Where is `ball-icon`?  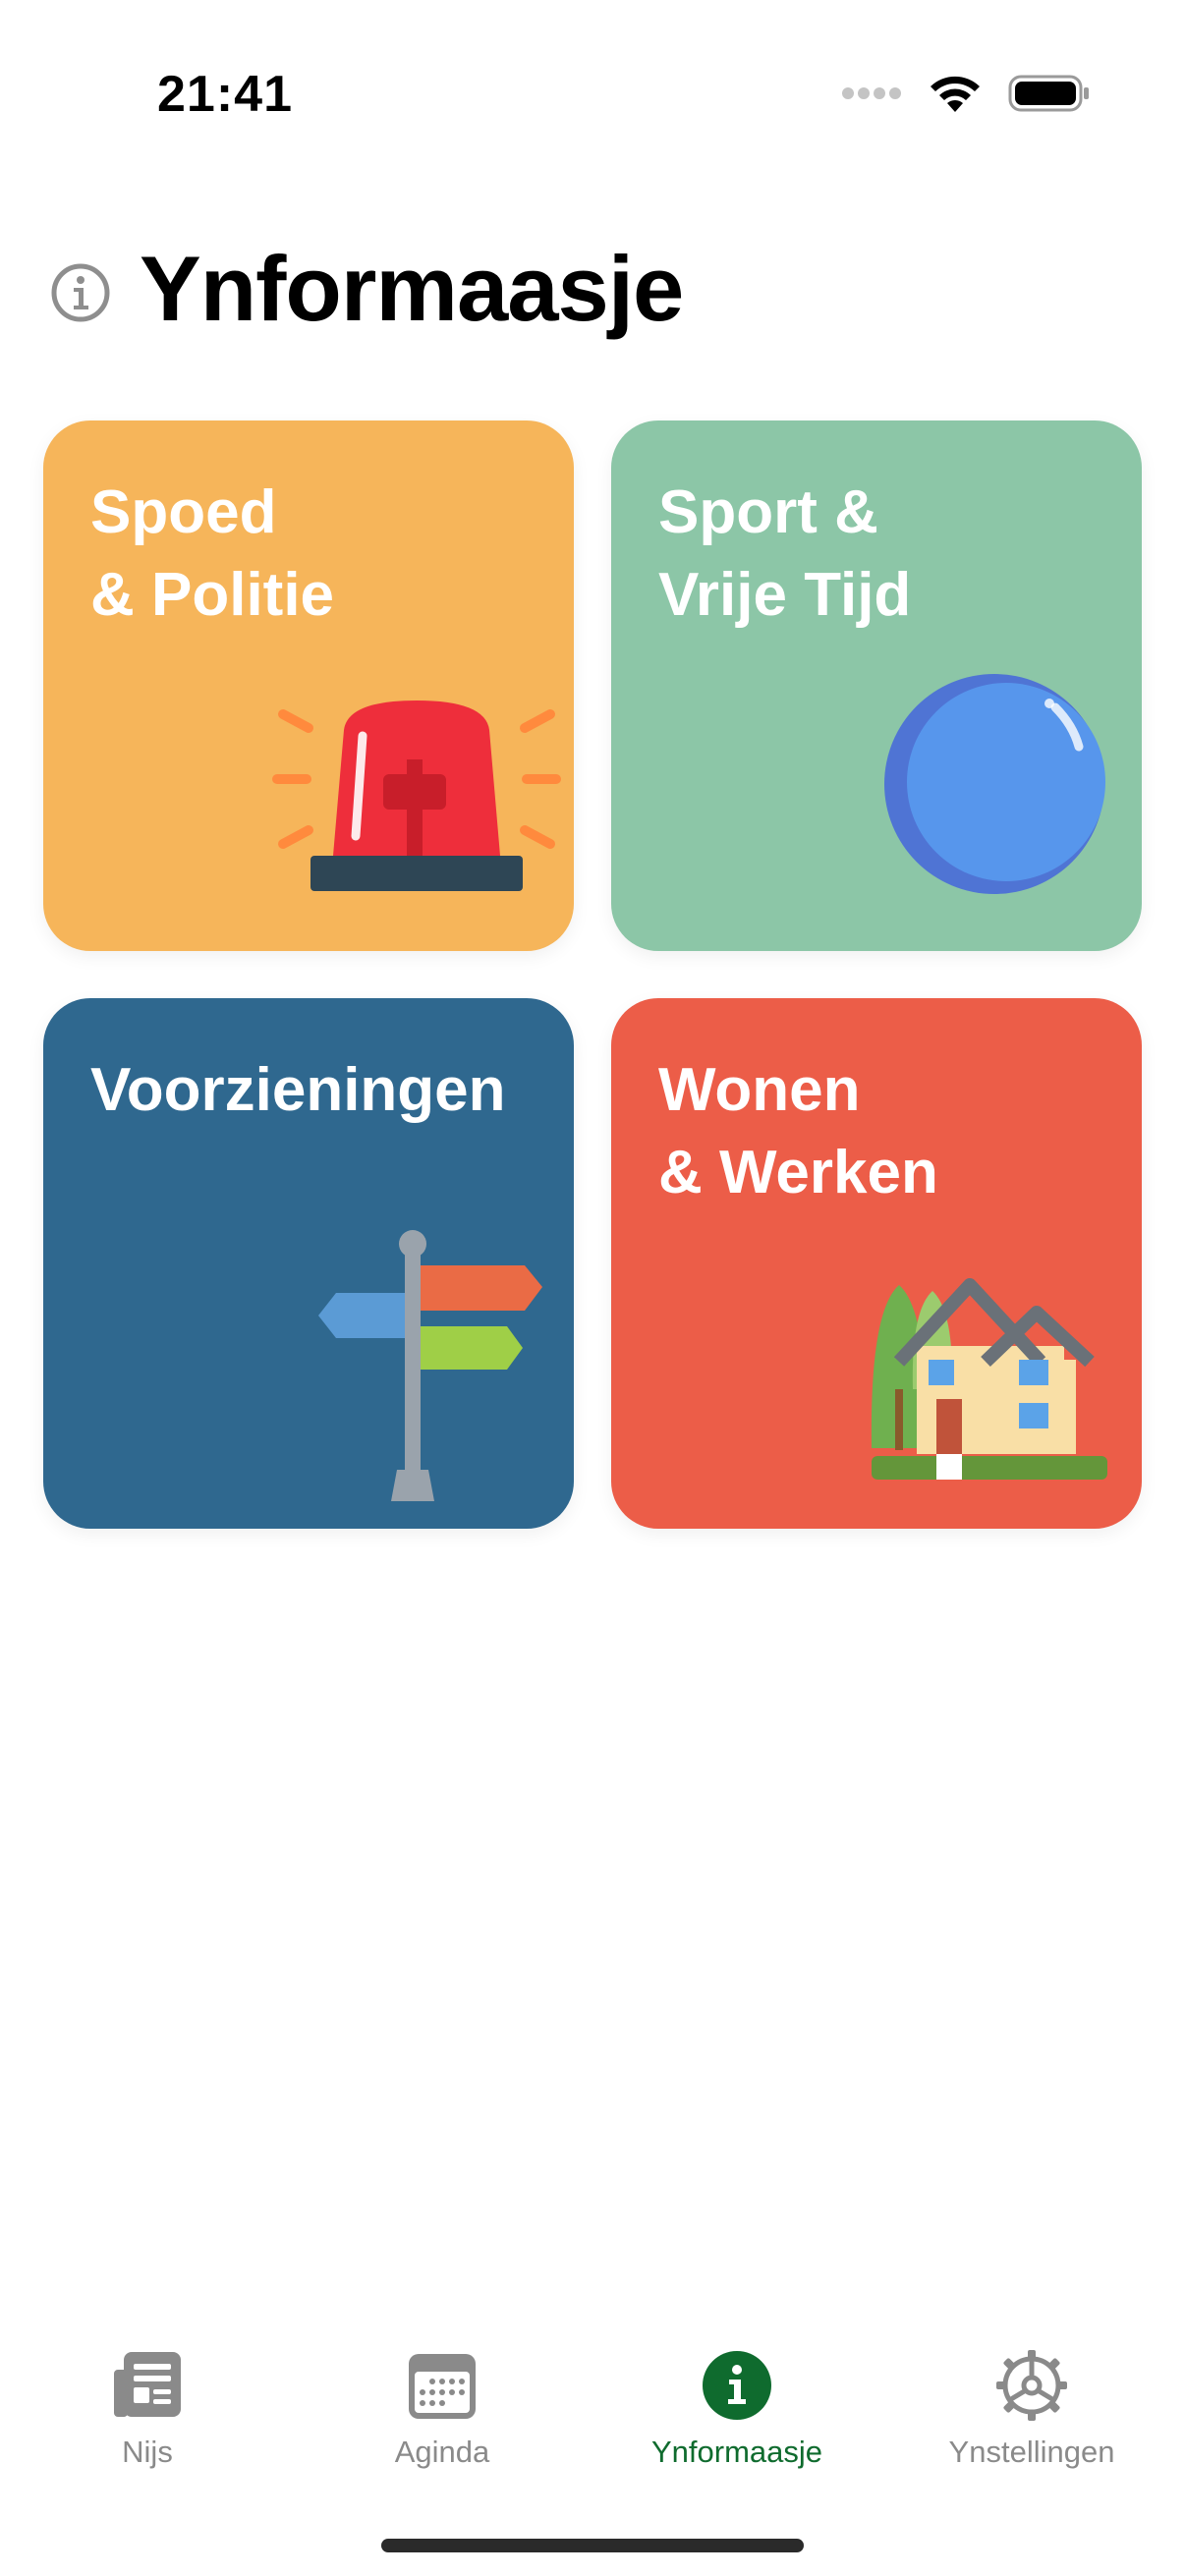
ball-icon is located at coordinates (995, 784).